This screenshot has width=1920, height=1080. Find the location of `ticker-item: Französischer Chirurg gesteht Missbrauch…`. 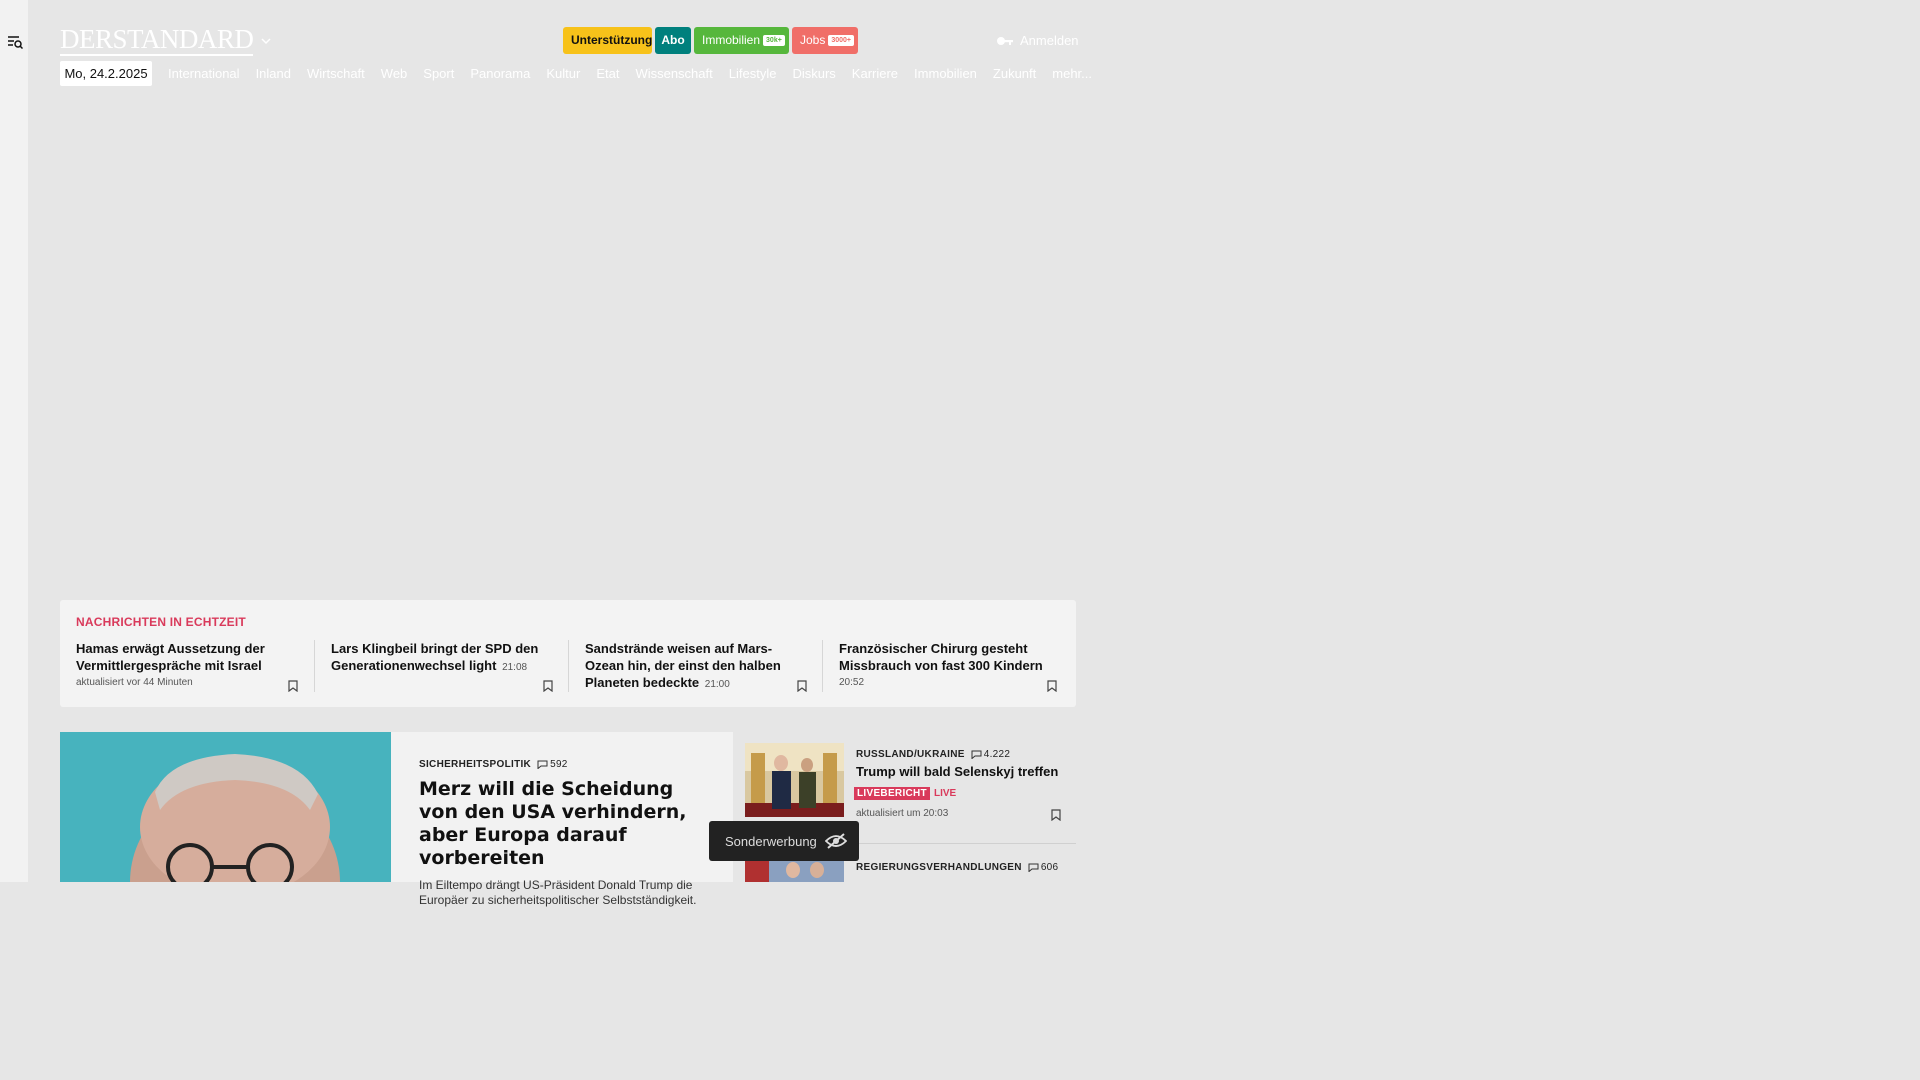

ticker-item: Französischer Chirurg gesteht Missbrauch… is located at coordinates (949, 666).